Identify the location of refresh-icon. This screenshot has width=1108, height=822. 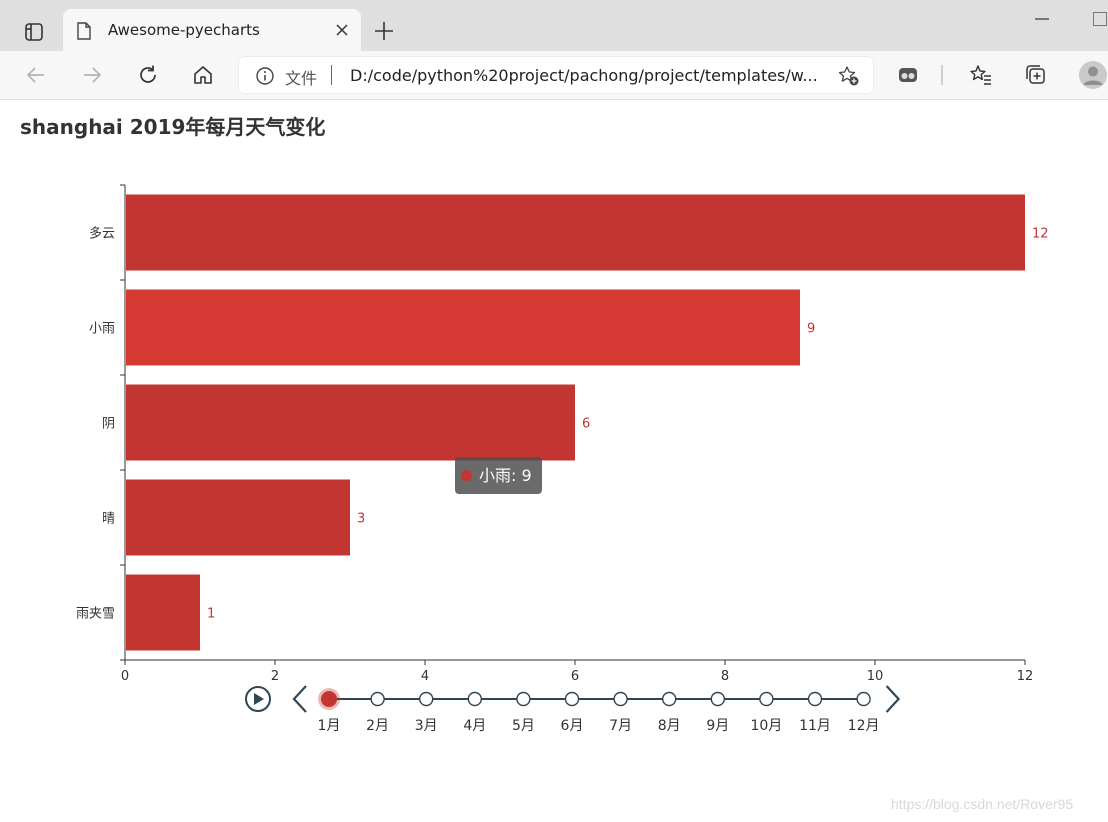
(148, 75).